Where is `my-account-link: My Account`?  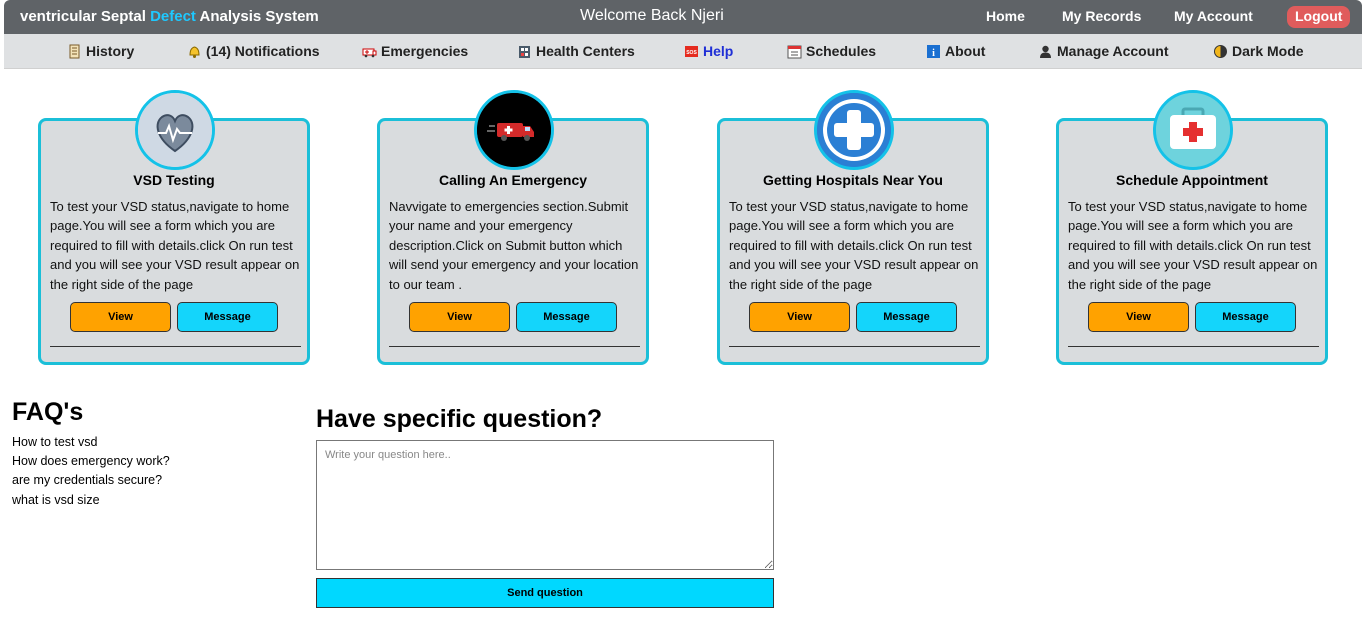
my-account-link: My Account is located at coordinates (1213, 16).